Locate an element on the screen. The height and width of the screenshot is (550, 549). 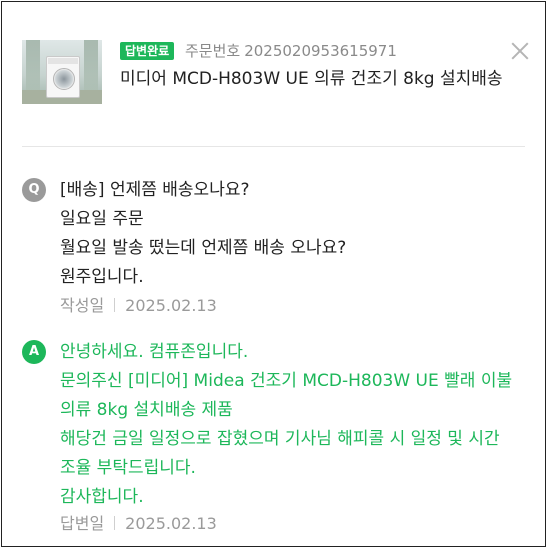
answered-badge: 답변완료 is located at coordinates (147, 51).